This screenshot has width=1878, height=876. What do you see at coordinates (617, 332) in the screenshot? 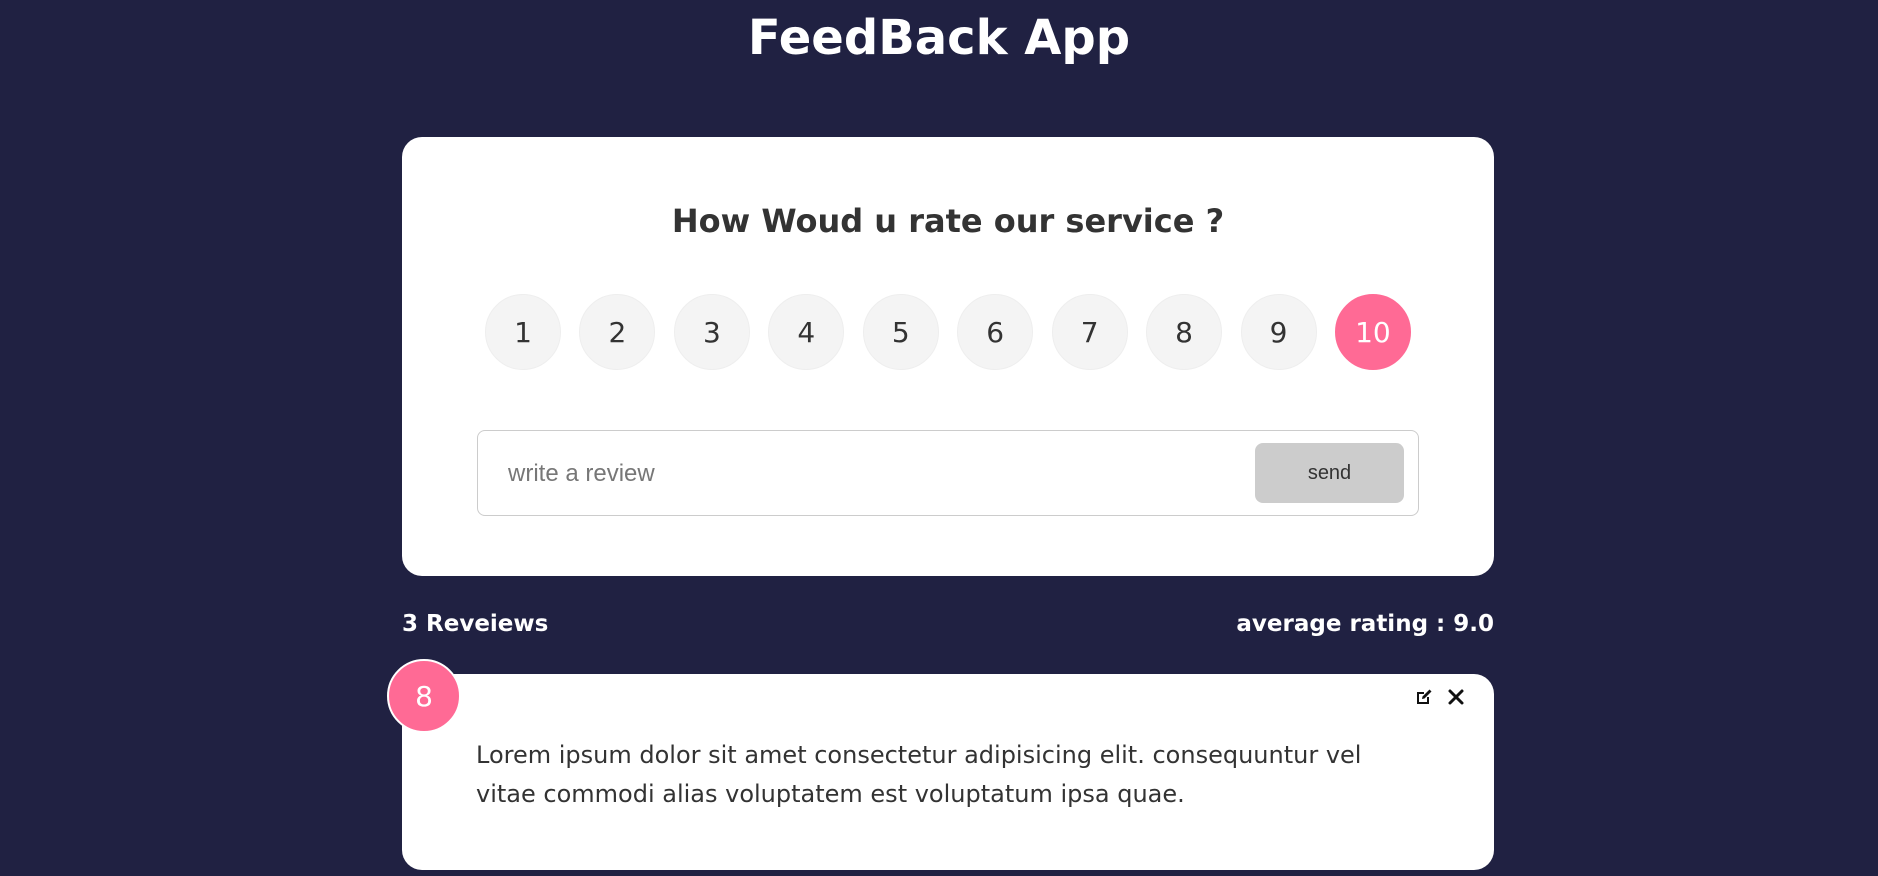
I see `rating-option-2: 2` at bounding box center [617, 332].